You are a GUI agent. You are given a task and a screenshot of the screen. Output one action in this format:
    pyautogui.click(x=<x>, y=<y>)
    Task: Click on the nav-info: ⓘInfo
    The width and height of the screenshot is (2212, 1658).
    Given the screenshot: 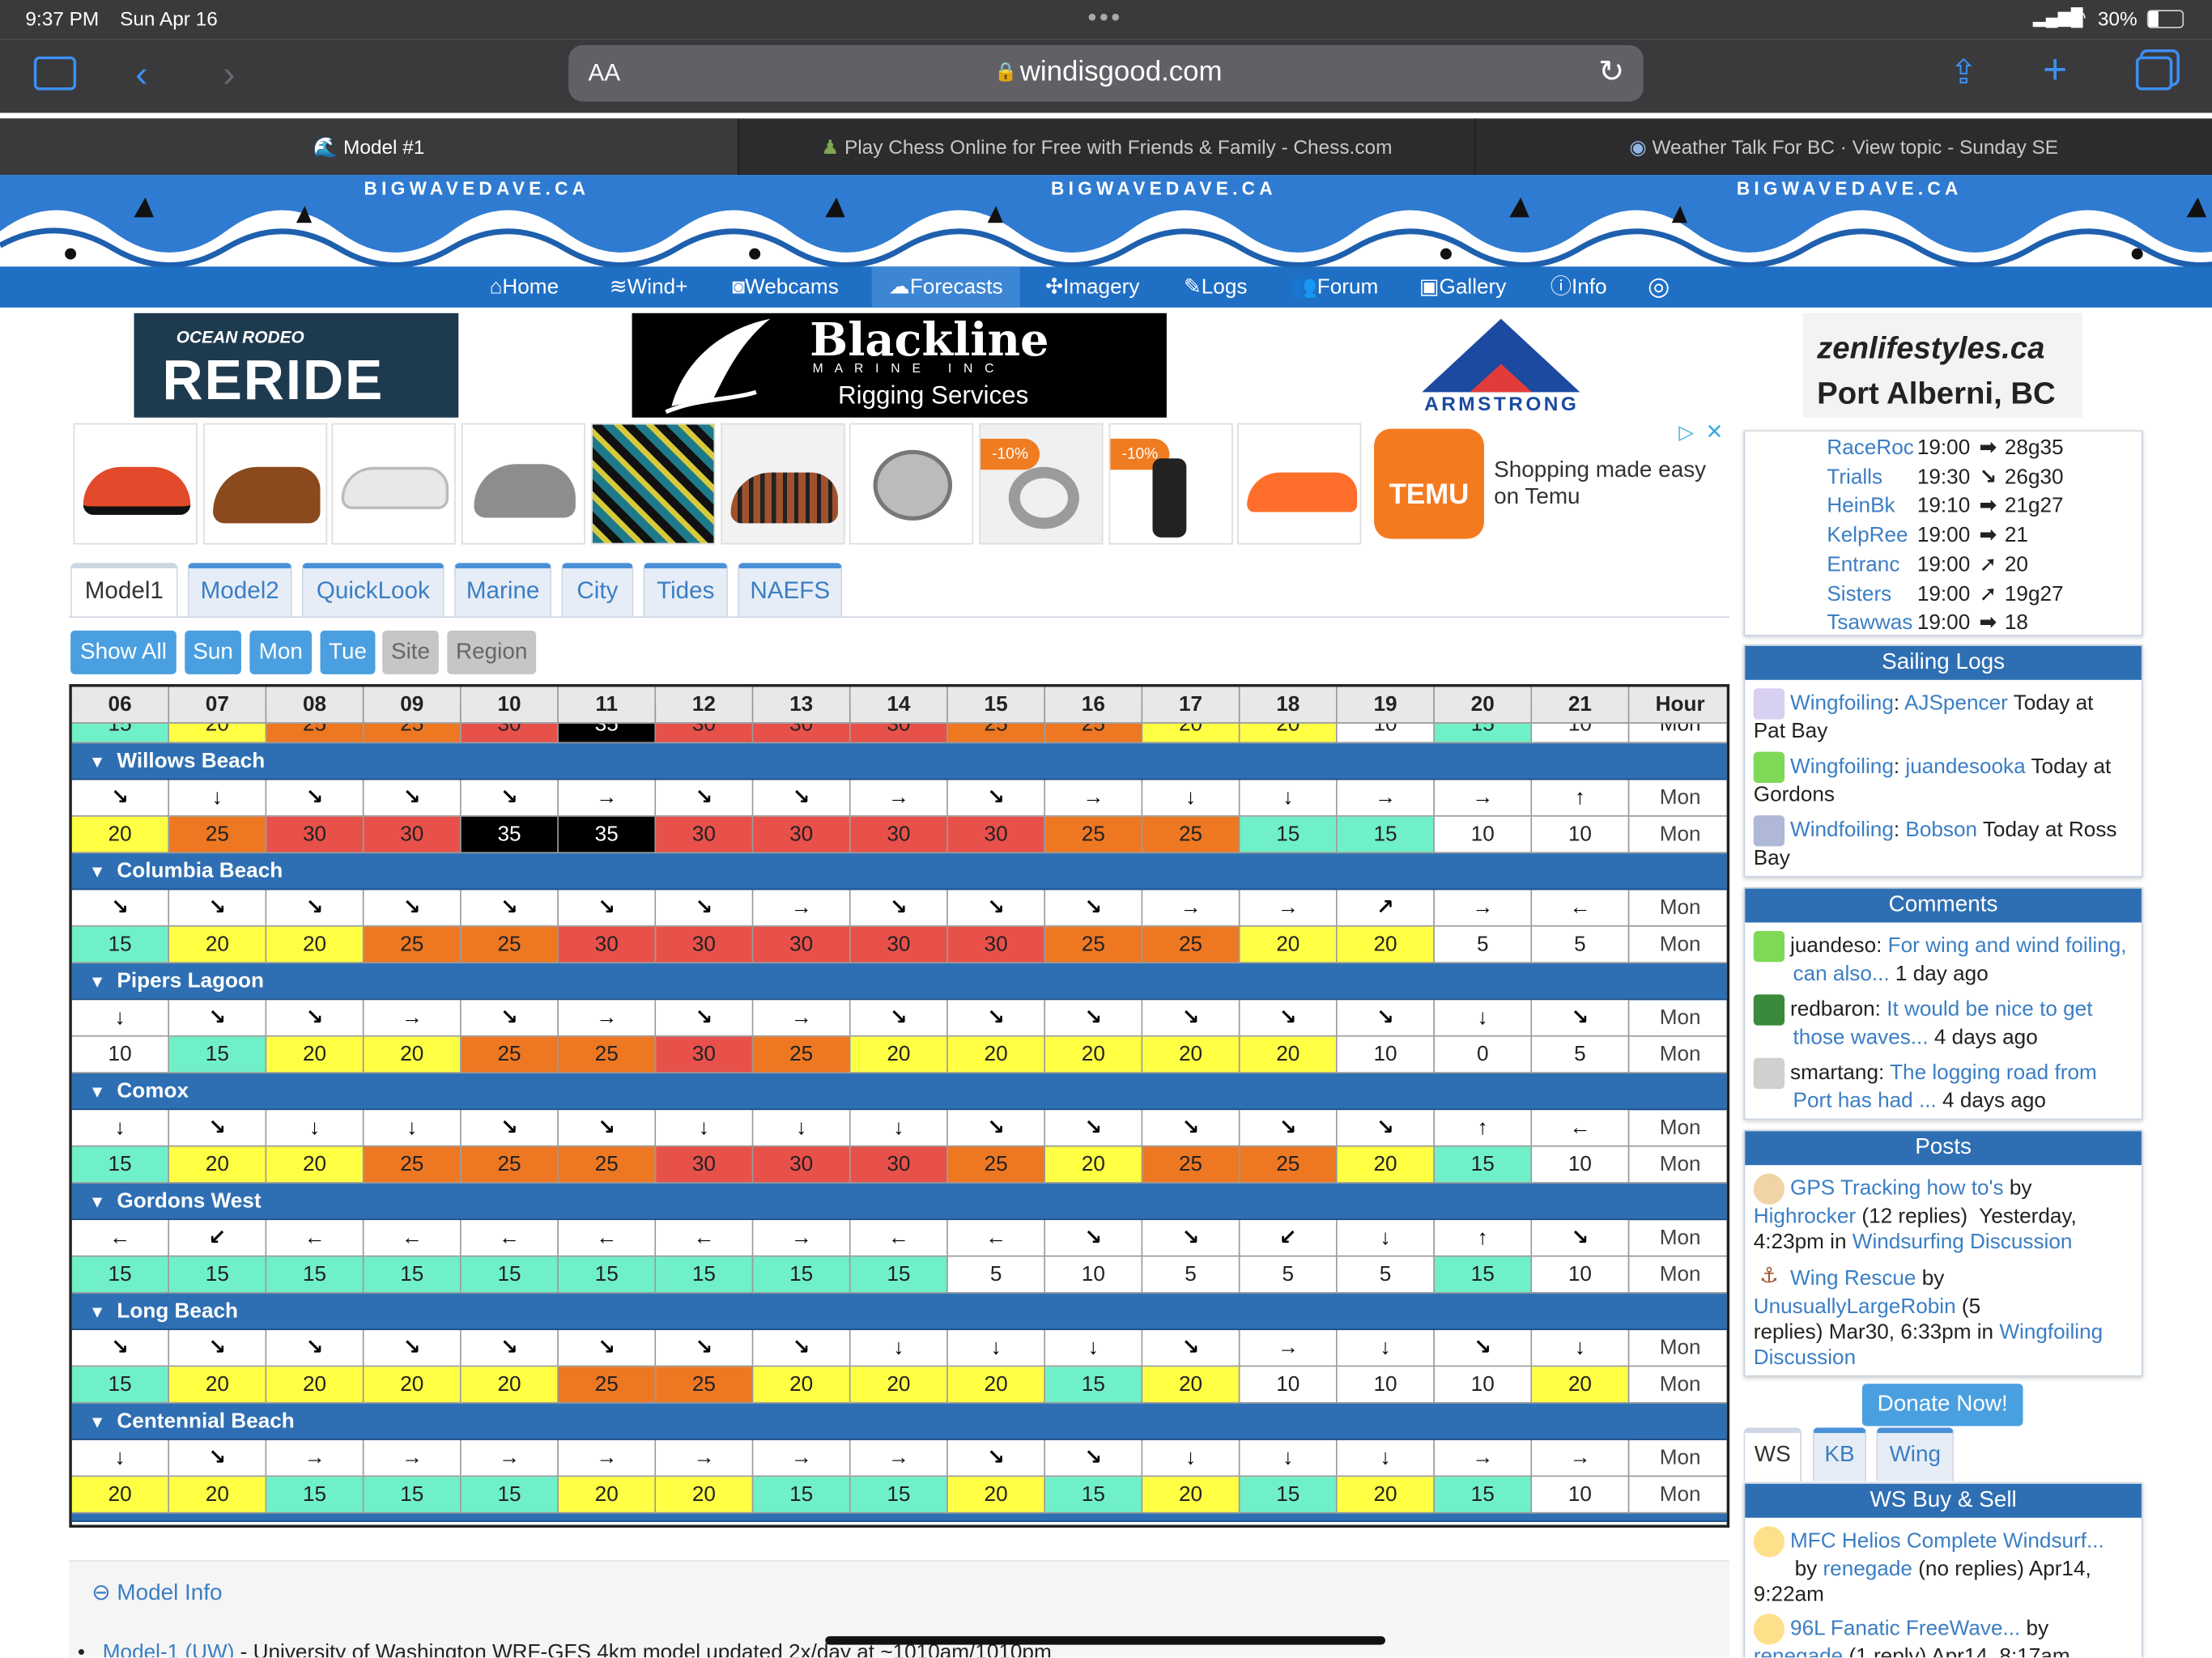 What is the action you would take?
    pyautogui.click(x=1579, y=287)
    